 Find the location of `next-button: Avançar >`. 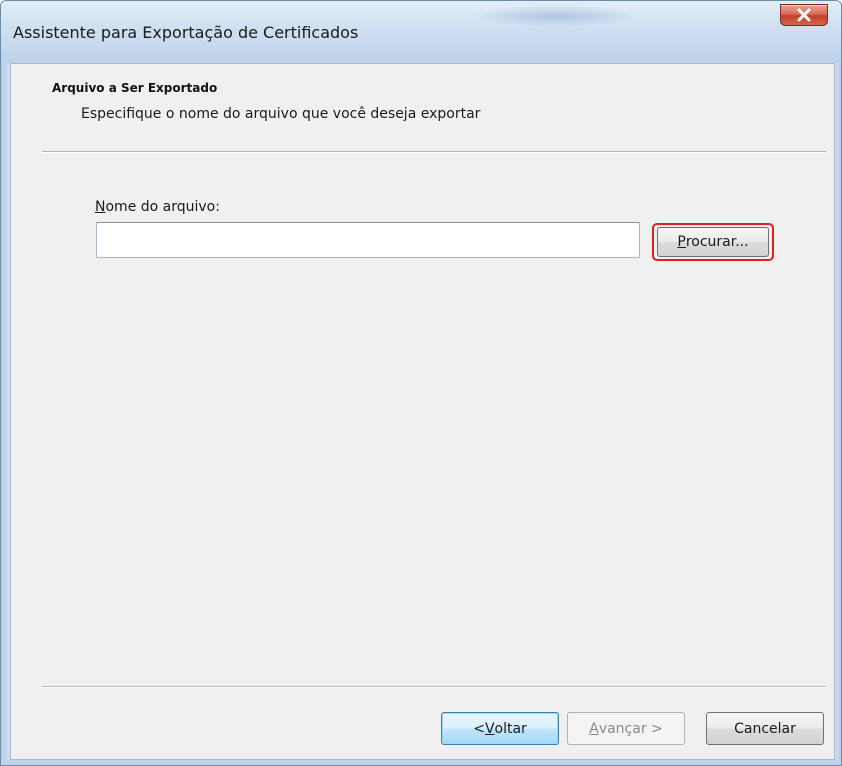

next-button: Avançar > is located at coordinates (626, 728).